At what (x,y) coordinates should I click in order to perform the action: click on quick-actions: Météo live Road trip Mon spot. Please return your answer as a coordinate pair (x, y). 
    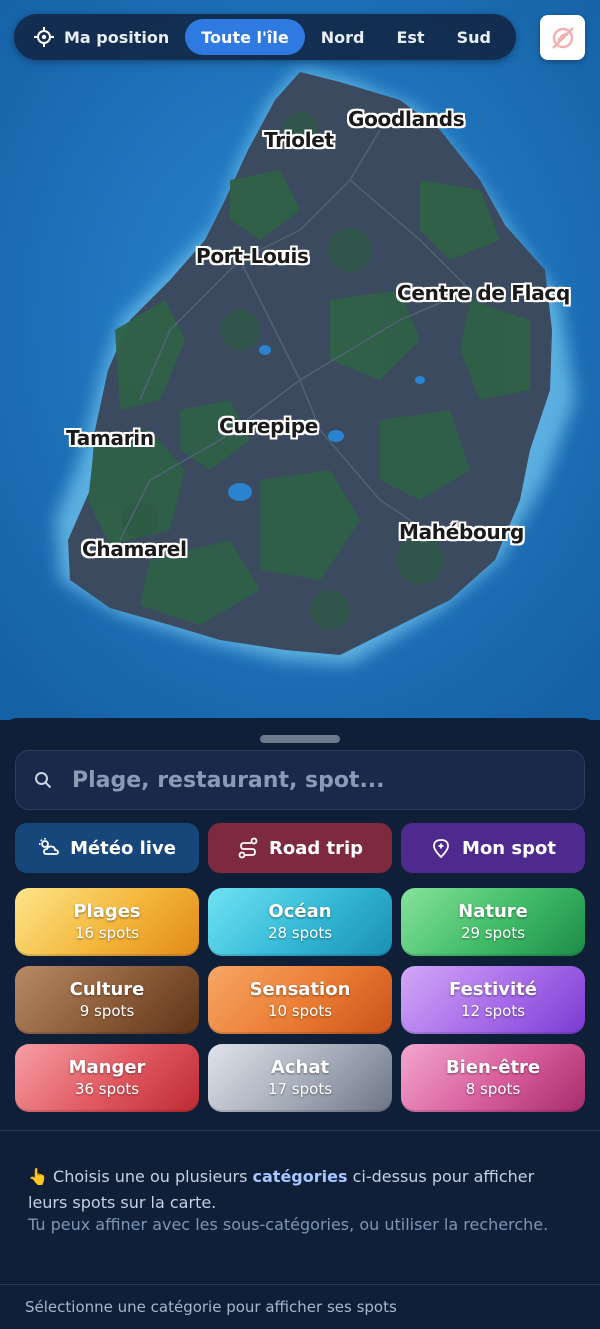
    Looking at the image, I should click on (300, 848).